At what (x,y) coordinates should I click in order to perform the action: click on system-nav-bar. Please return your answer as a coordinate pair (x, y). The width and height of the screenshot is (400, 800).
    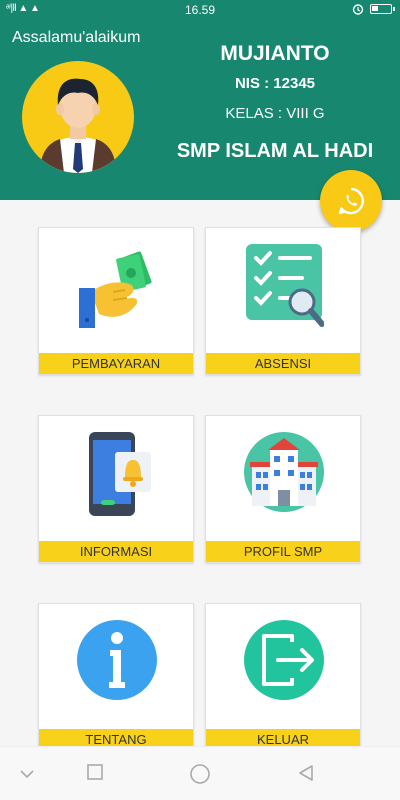
    Looking at the image, I should click on (200, 773).